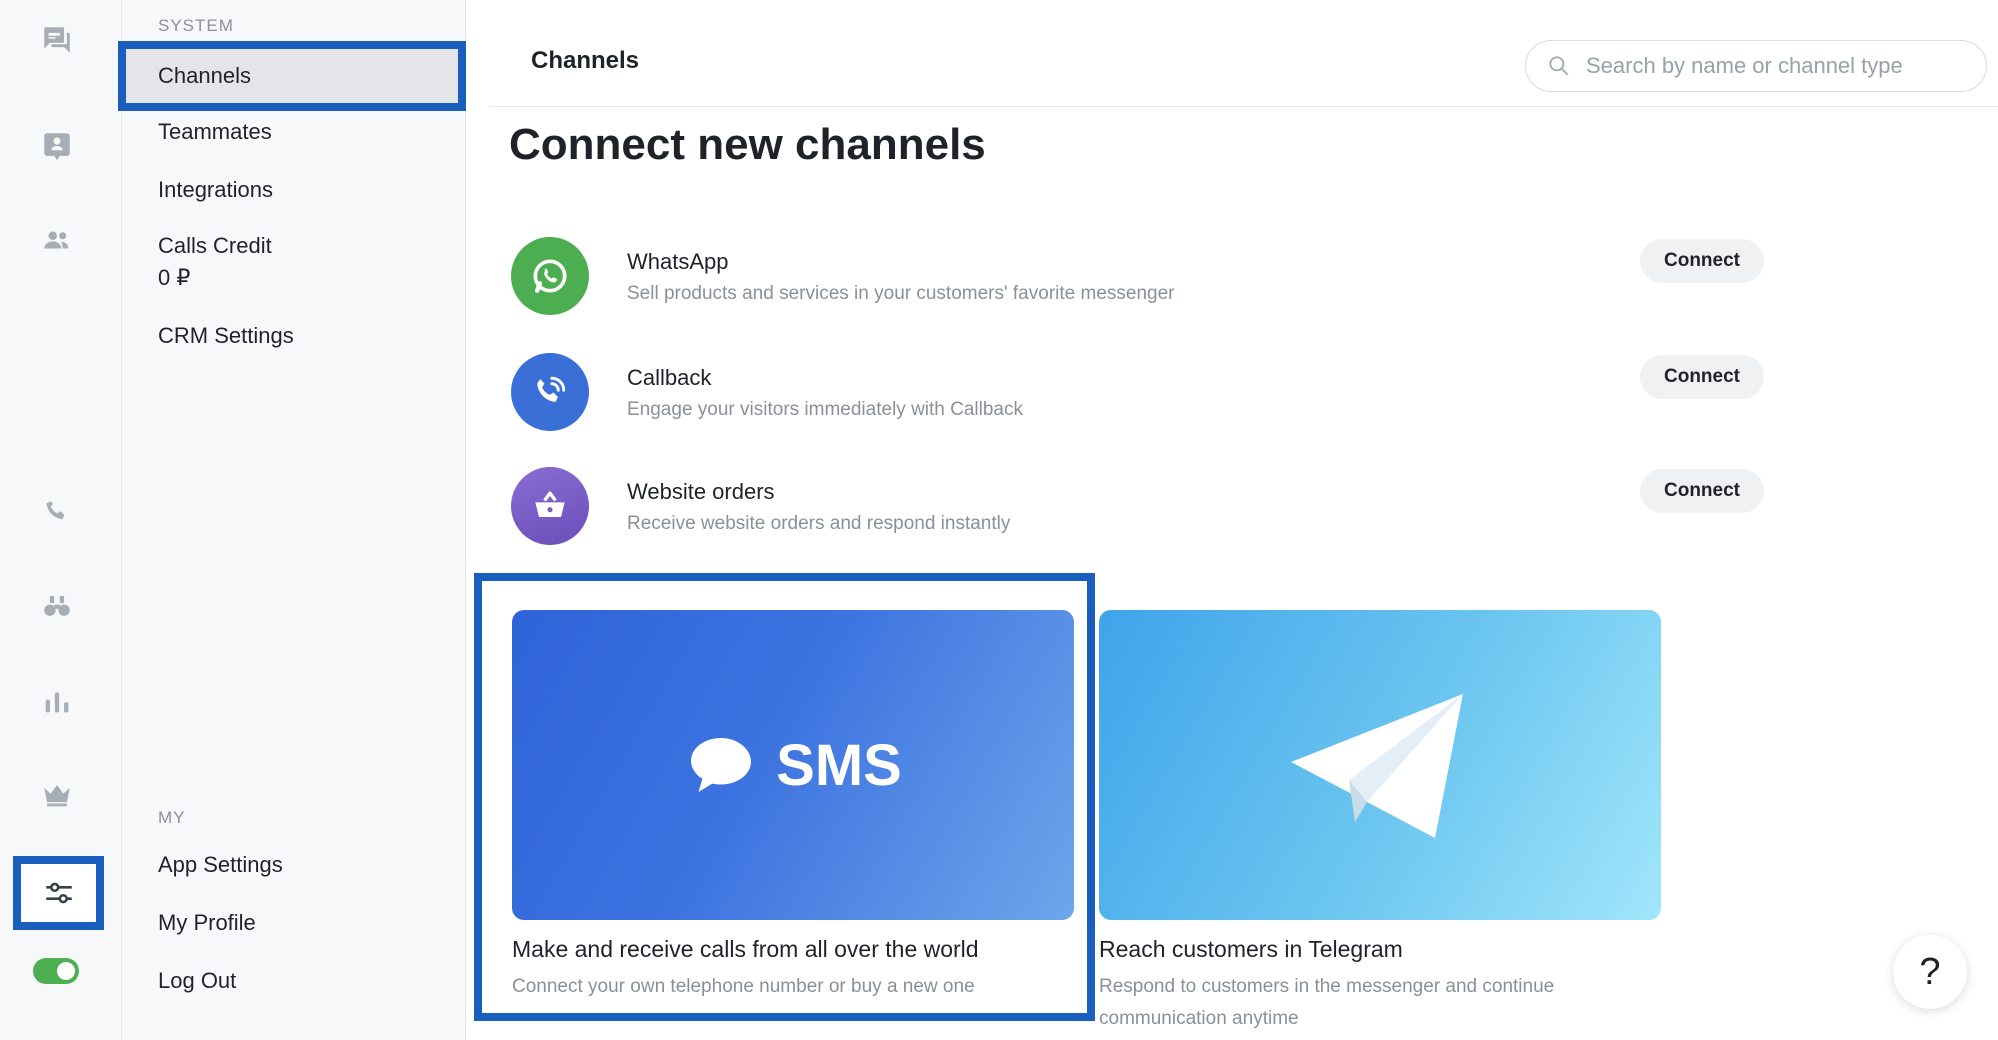  What do you see at coordinates (1702, 491) in the screenshot?
I see `connect-website-orders-button: Connect` at bounding box center [1702, 491].